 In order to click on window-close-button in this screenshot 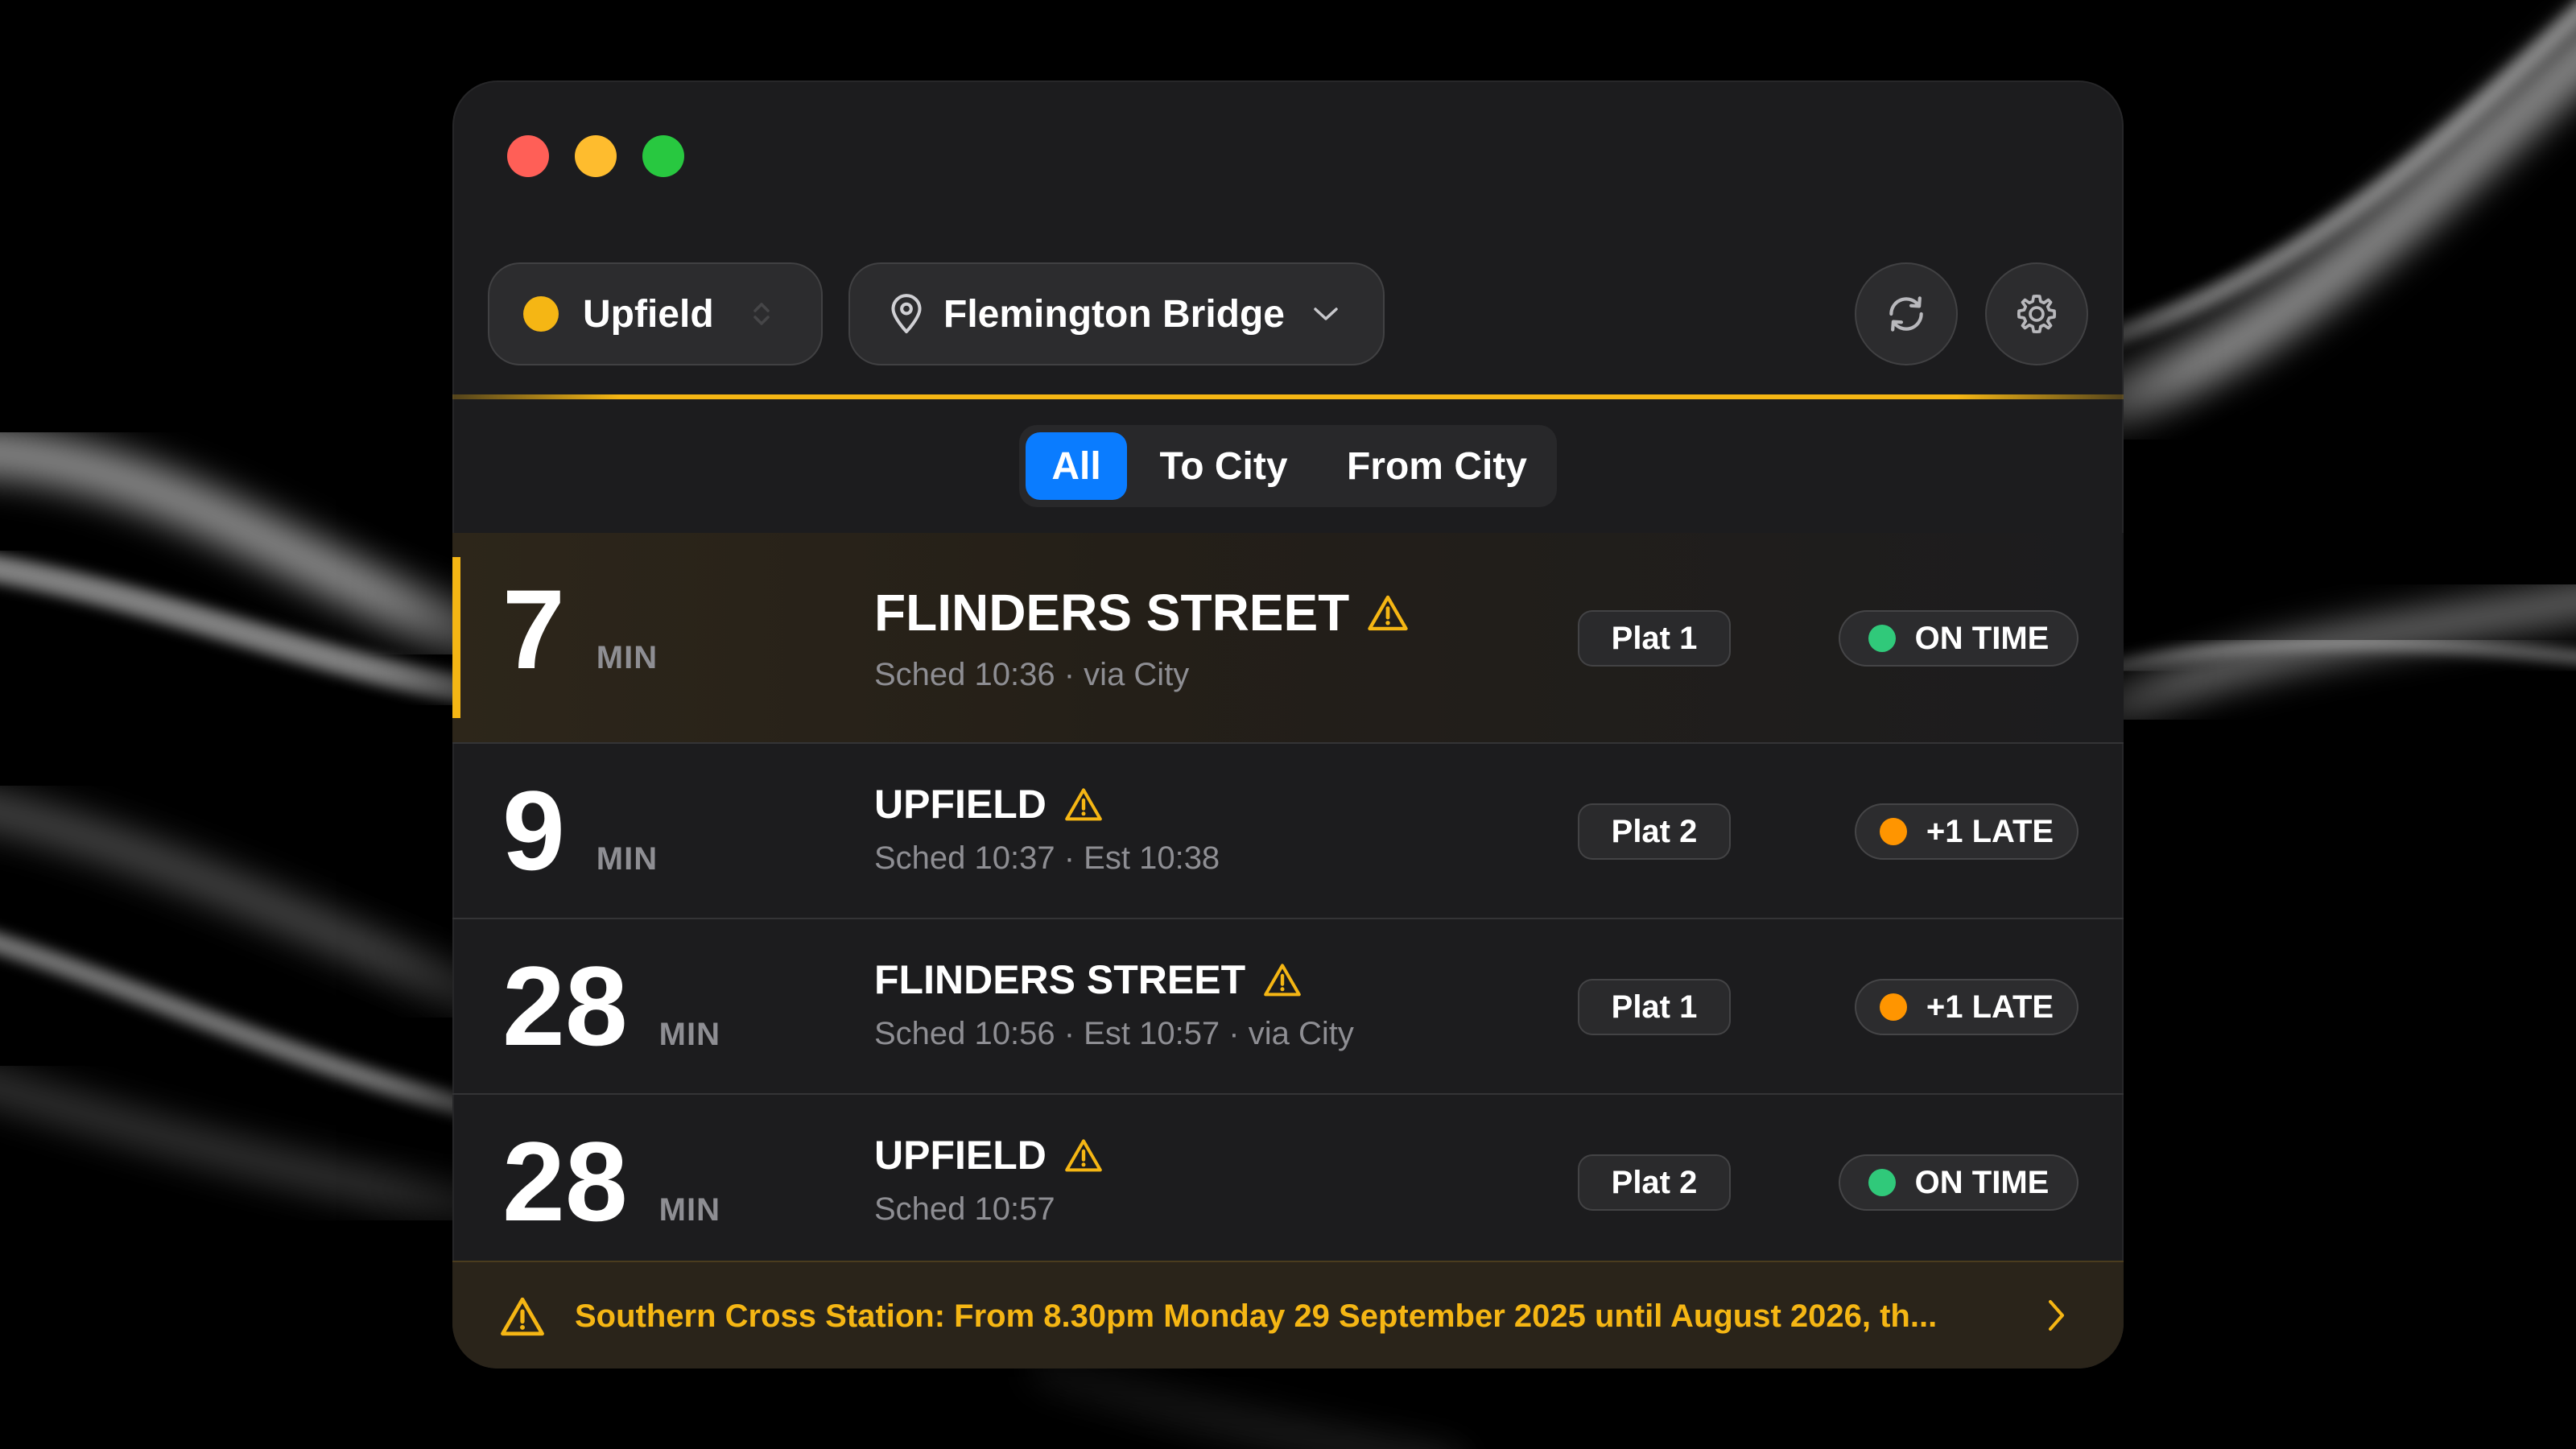, I will do `click(528, 156)`.